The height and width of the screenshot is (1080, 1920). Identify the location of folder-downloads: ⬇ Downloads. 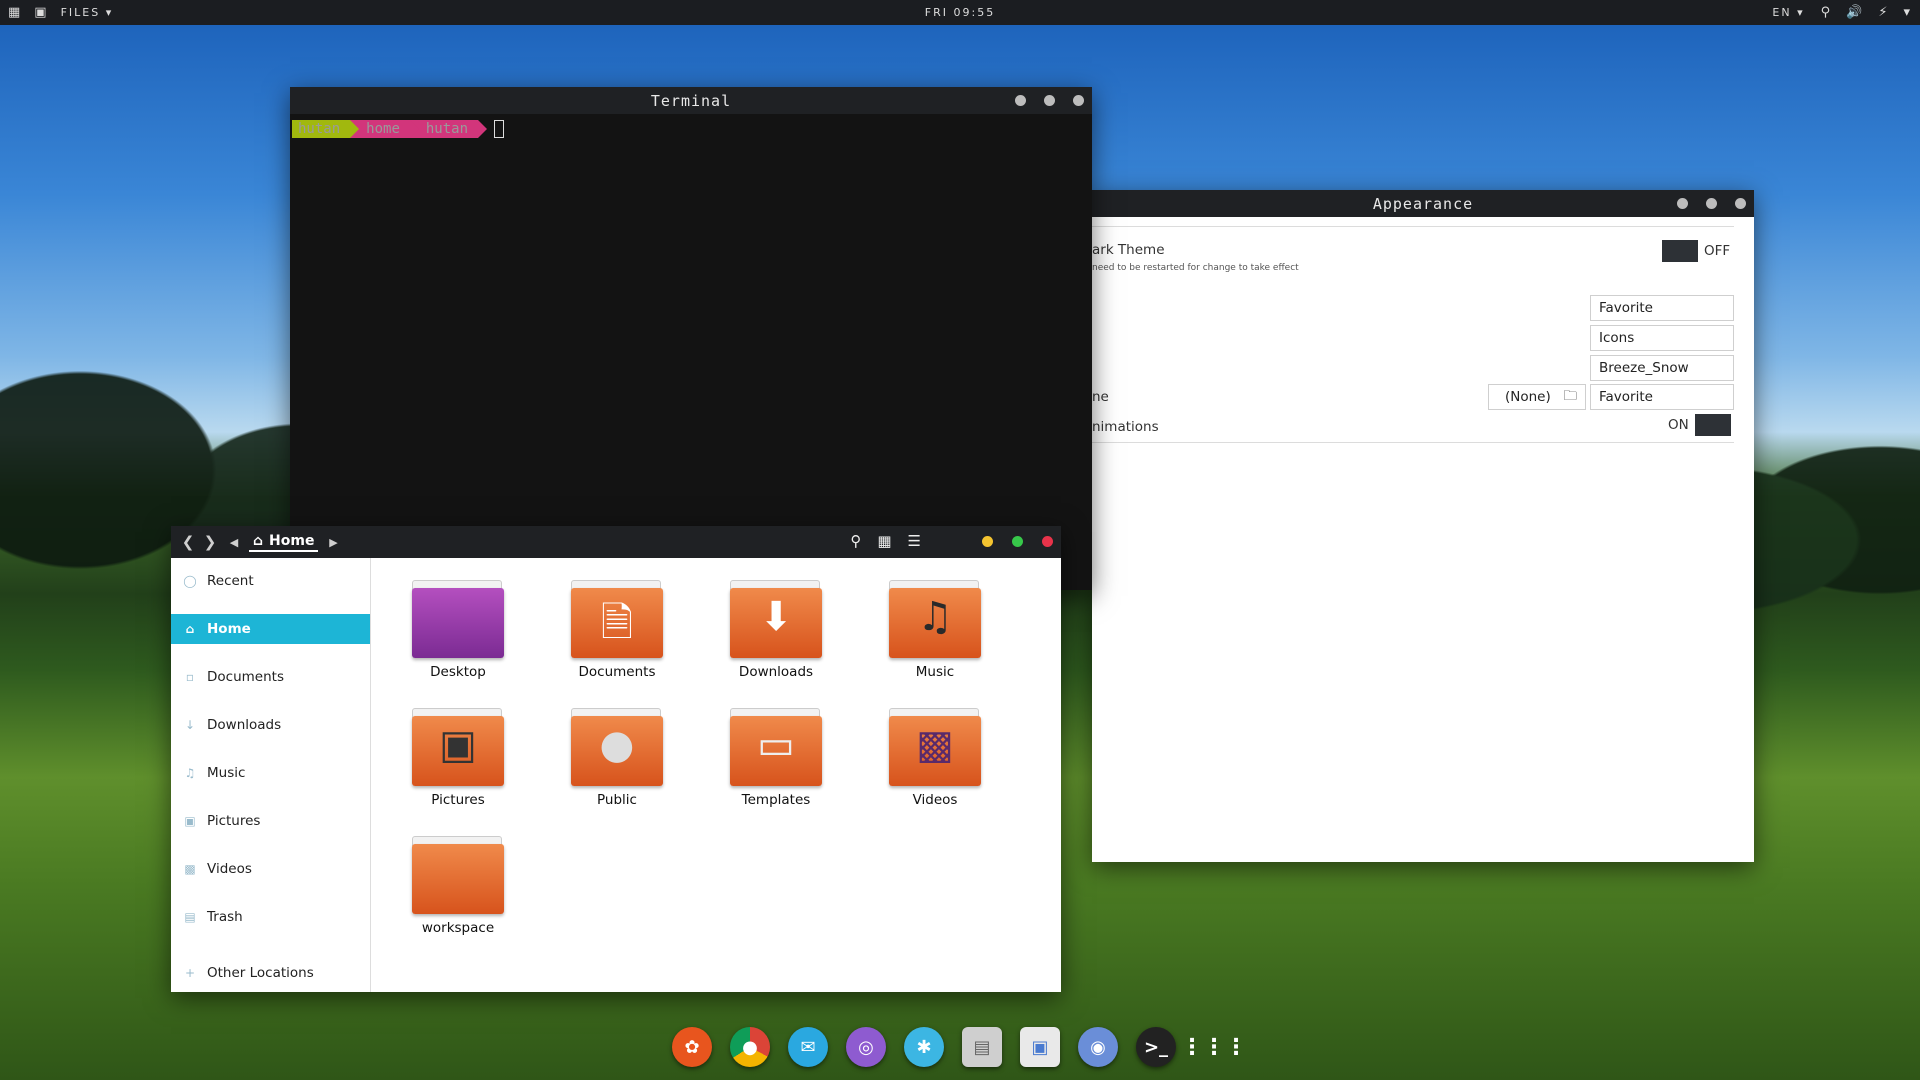
(776, 630).